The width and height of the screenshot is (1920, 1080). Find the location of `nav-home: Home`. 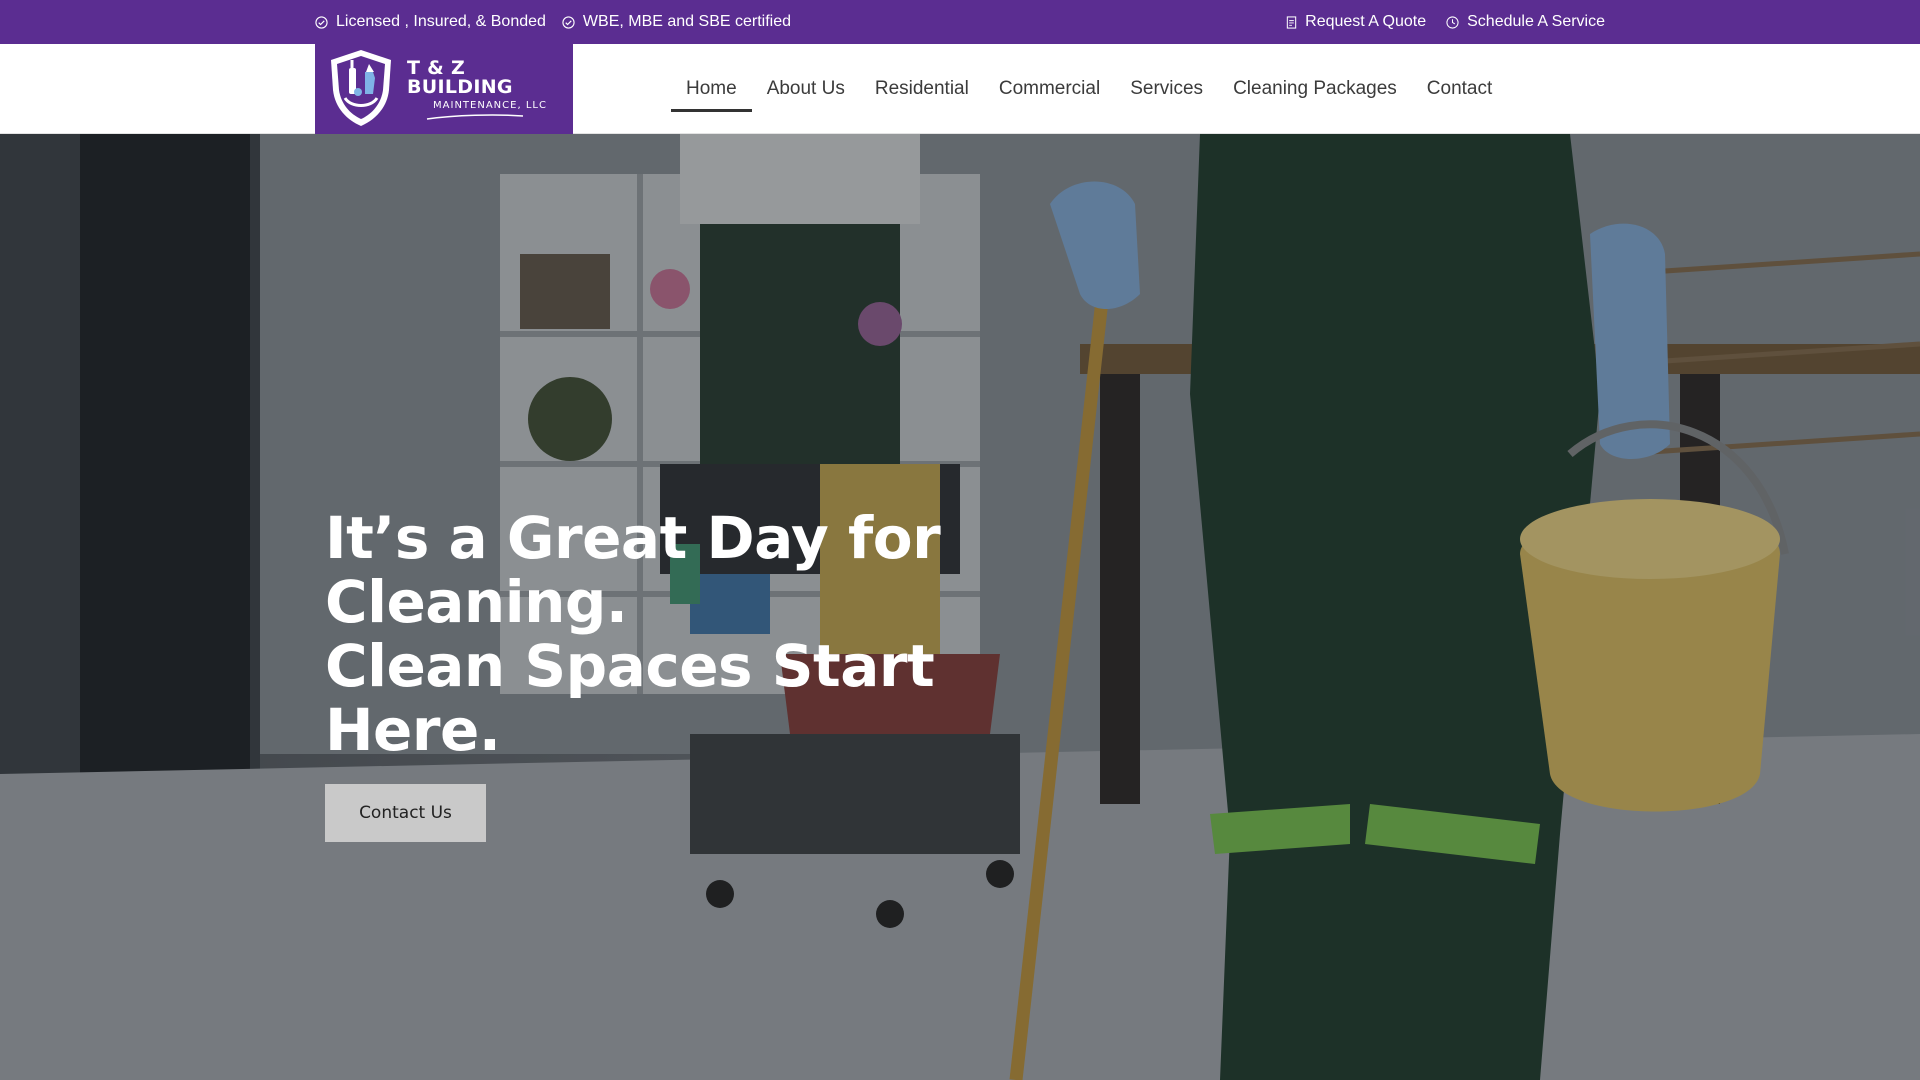

nav-home: Home is located at coordinates (711, 89).